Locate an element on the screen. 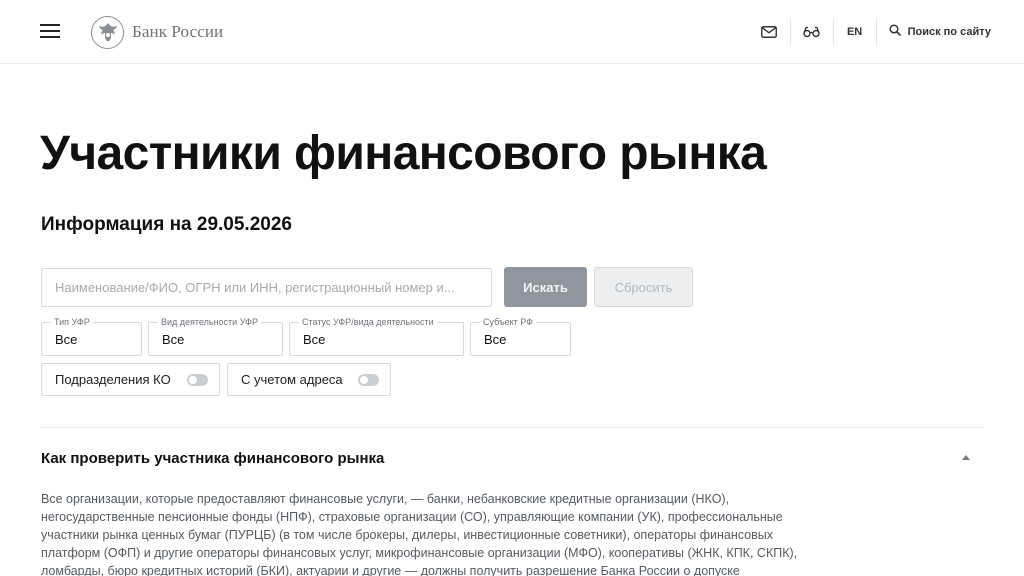 The width and height of the screenshot is (1024, 576). menu-icon is located at coordinates (50, 31).